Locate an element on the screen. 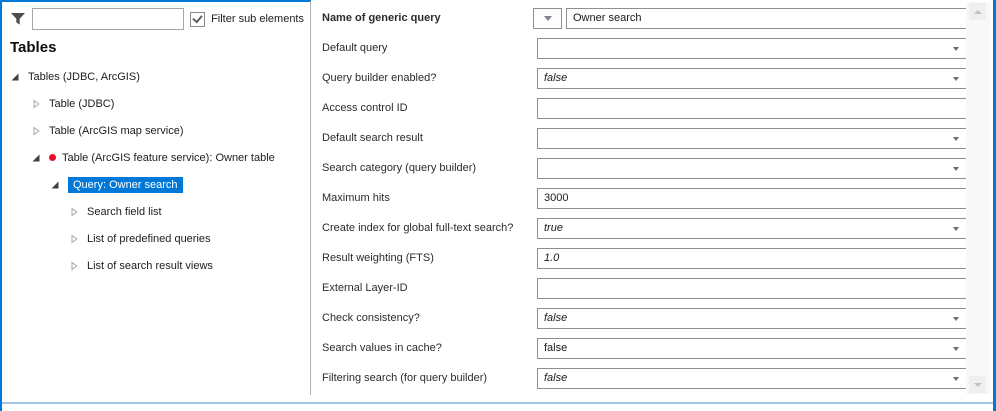 The image size is (996, 411). form-row-search-category: Search category (query builder) is located at coordinates (639, 168).